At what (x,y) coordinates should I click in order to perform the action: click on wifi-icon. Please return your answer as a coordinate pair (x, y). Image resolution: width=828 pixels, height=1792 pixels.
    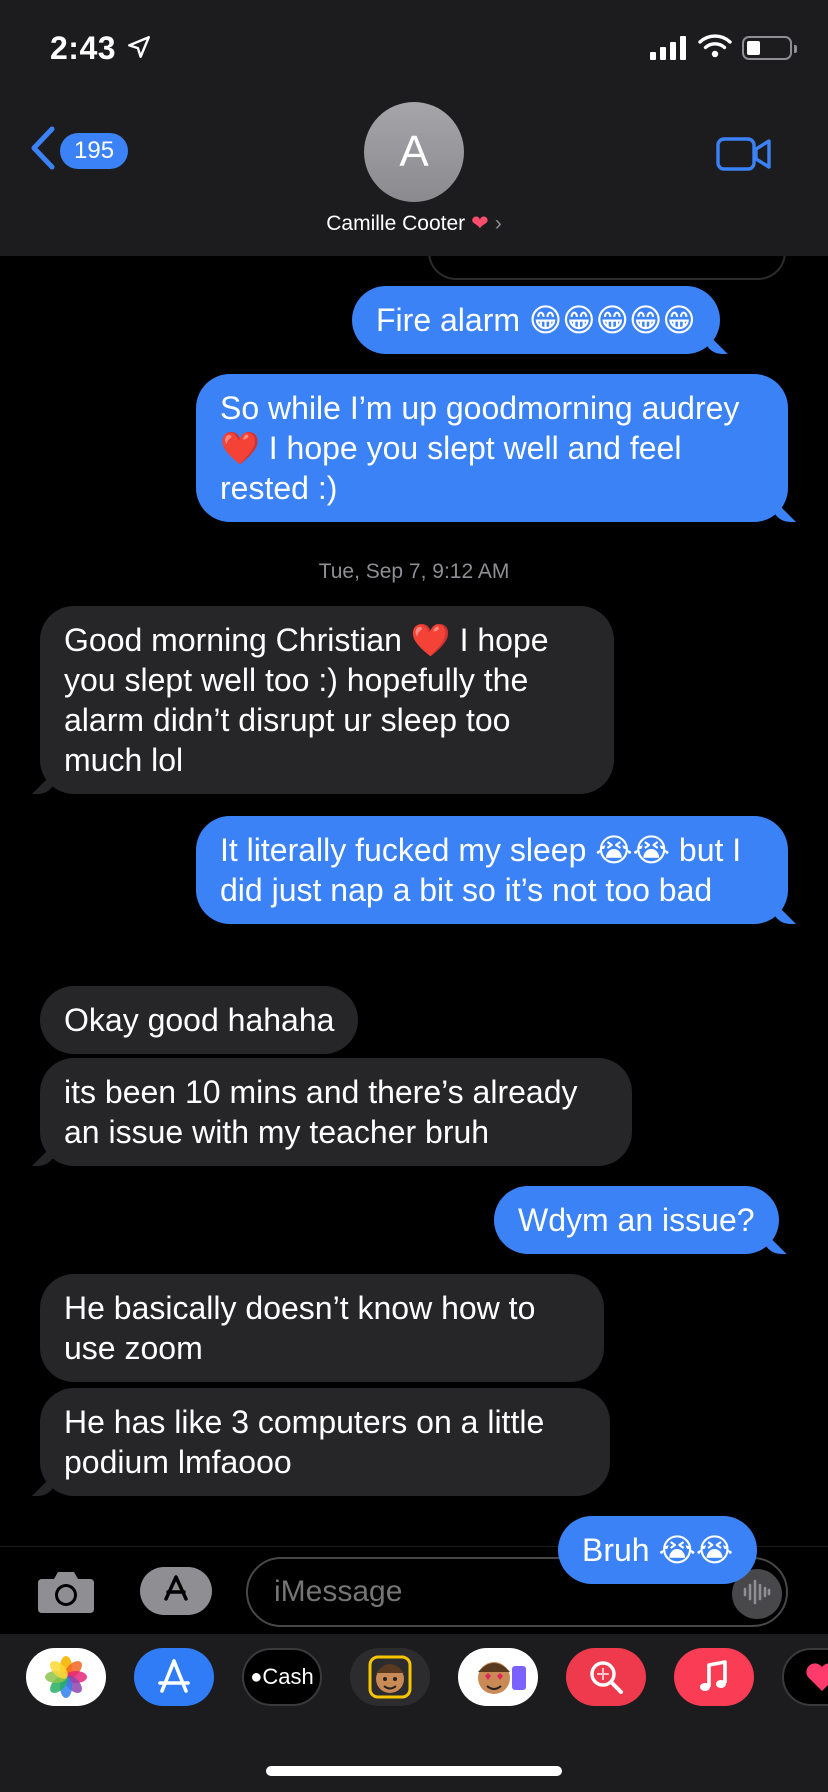
    Looking at the image, I should click on (715, 48).